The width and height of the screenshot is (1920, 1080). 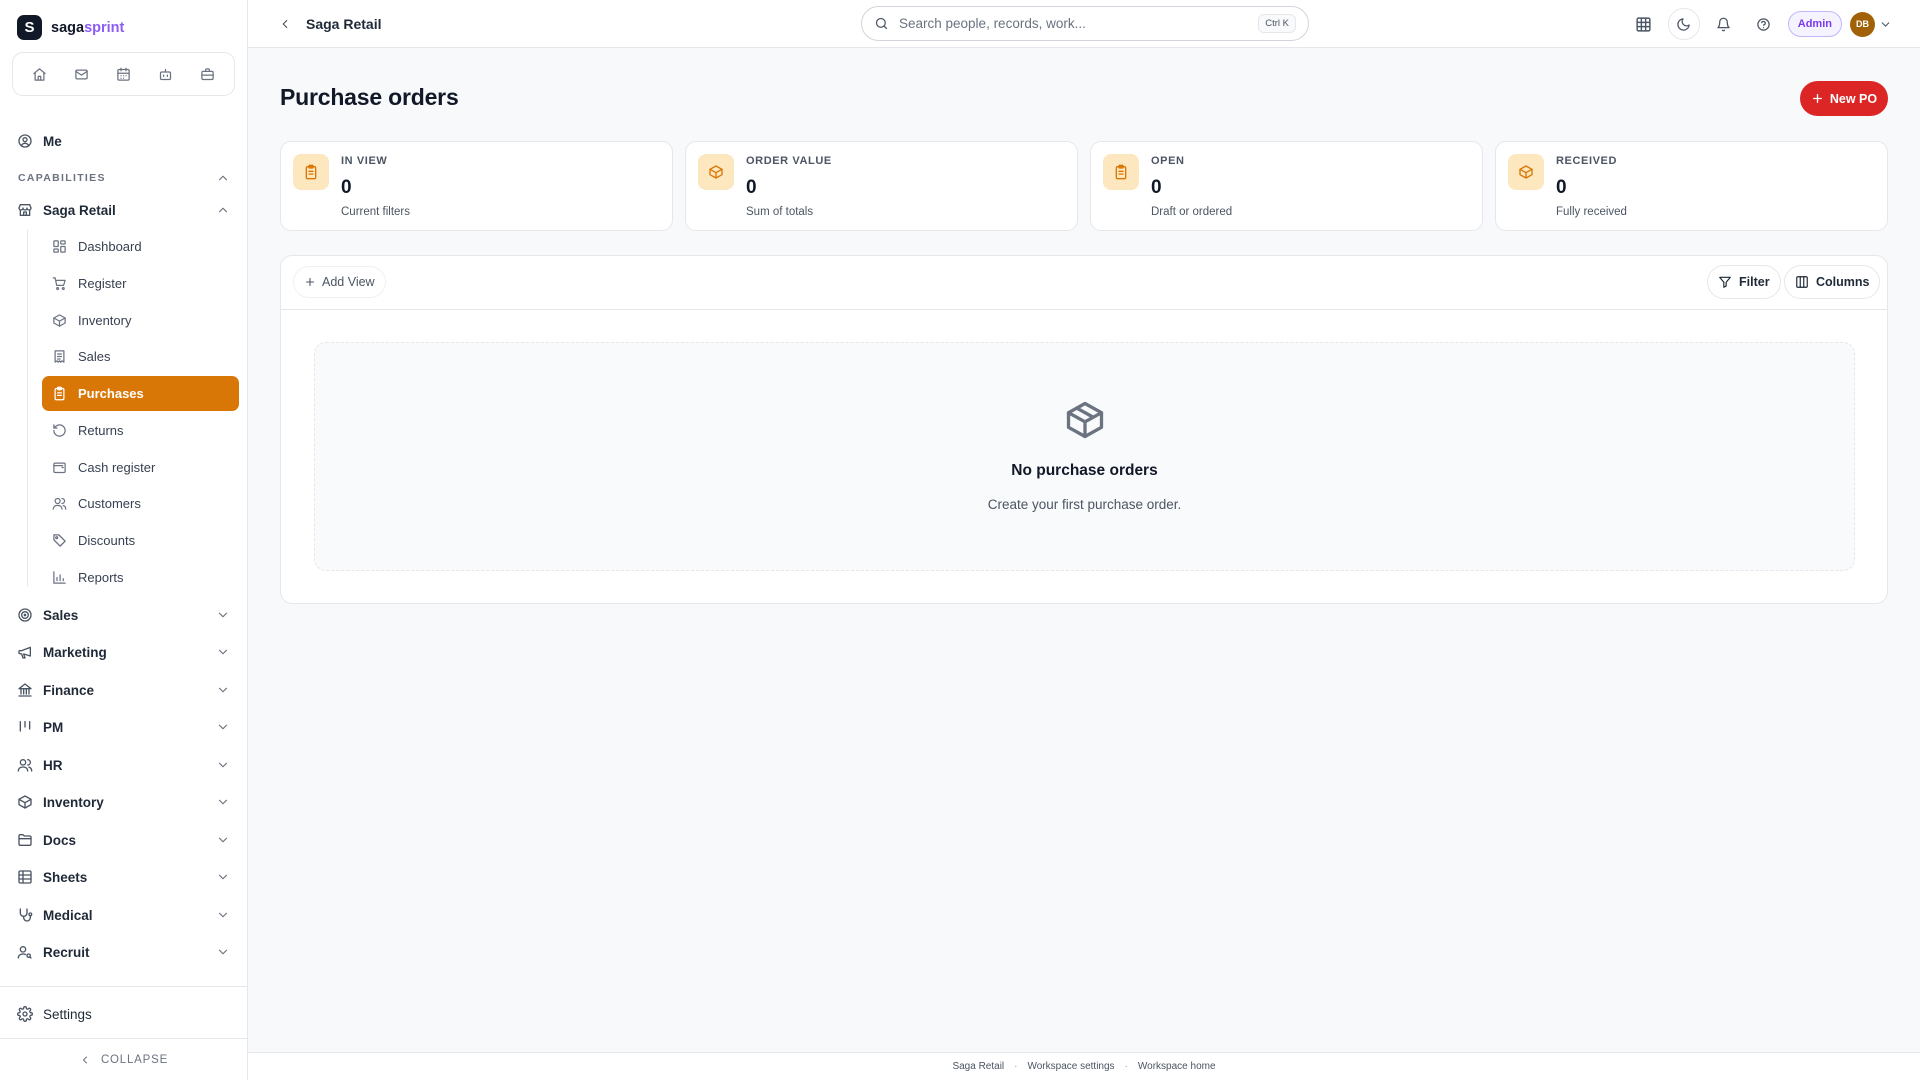 What do you see at coordinates (207, 74) in the screenshot?
I see `briefcase-icon` at bounding box center [207, 74].